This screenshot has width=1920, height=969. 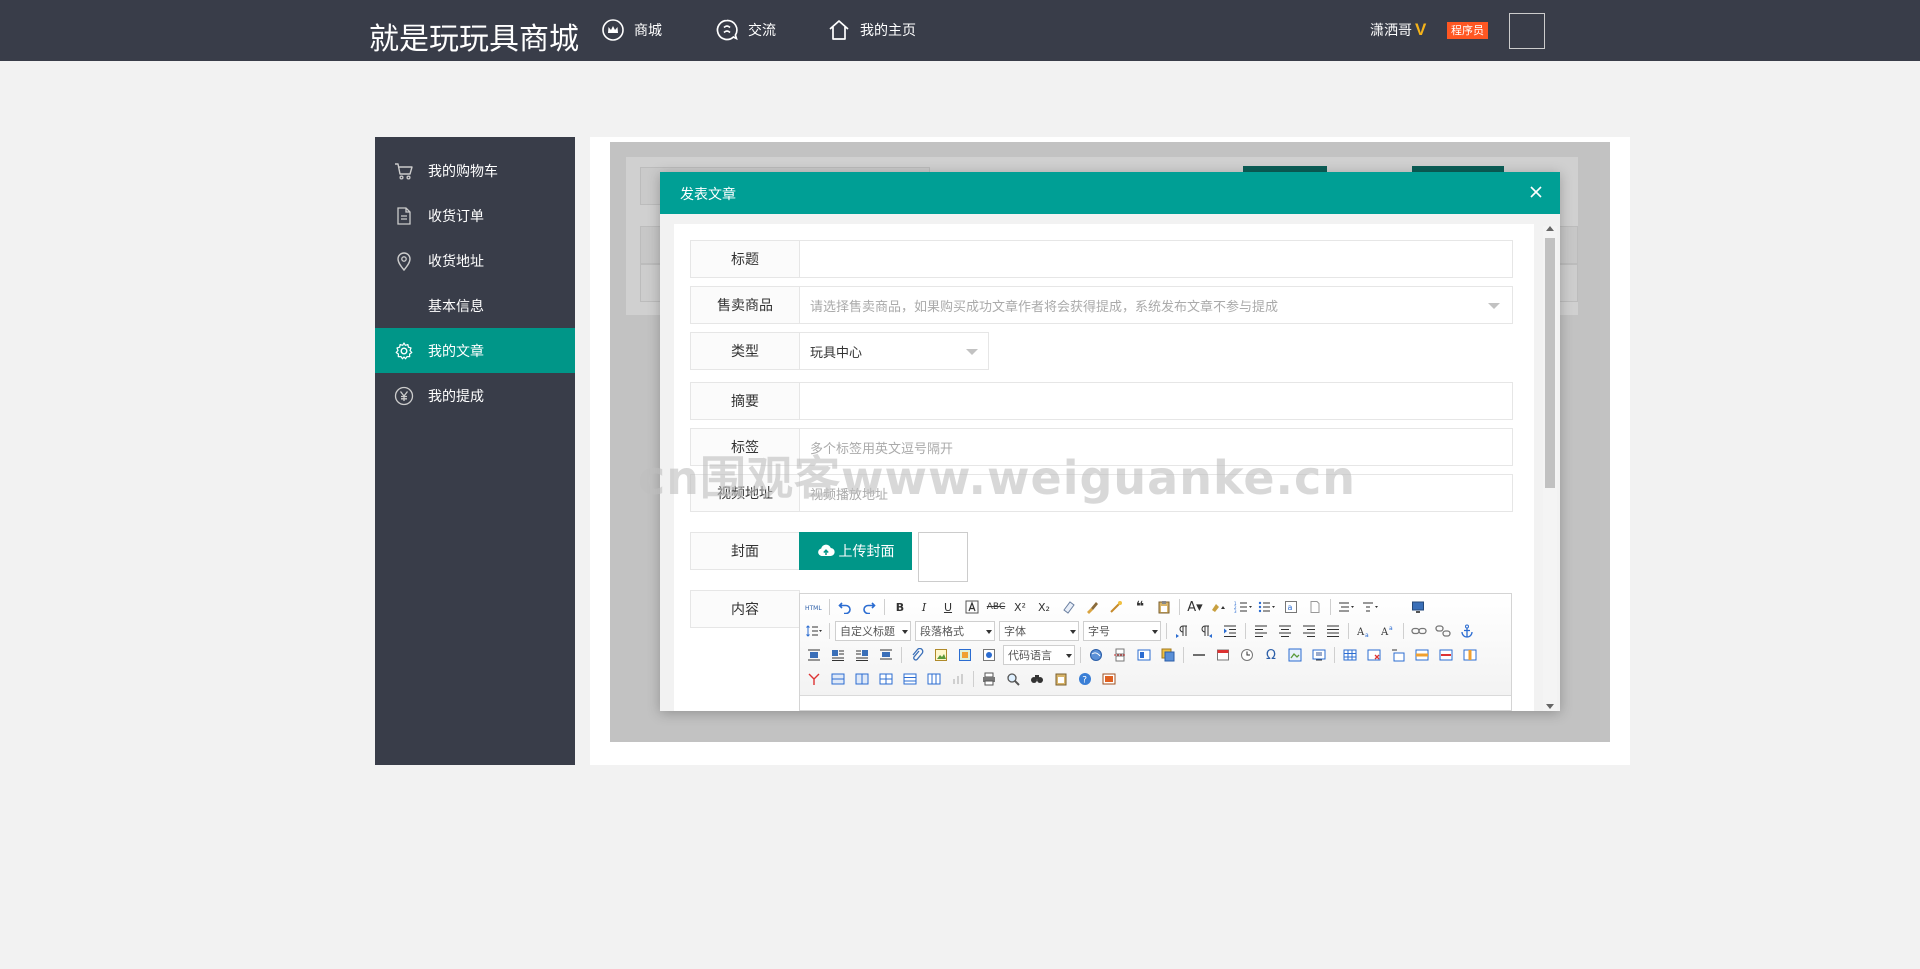 I want to click on select-all-icon: a, so click(x=1291, y=607).